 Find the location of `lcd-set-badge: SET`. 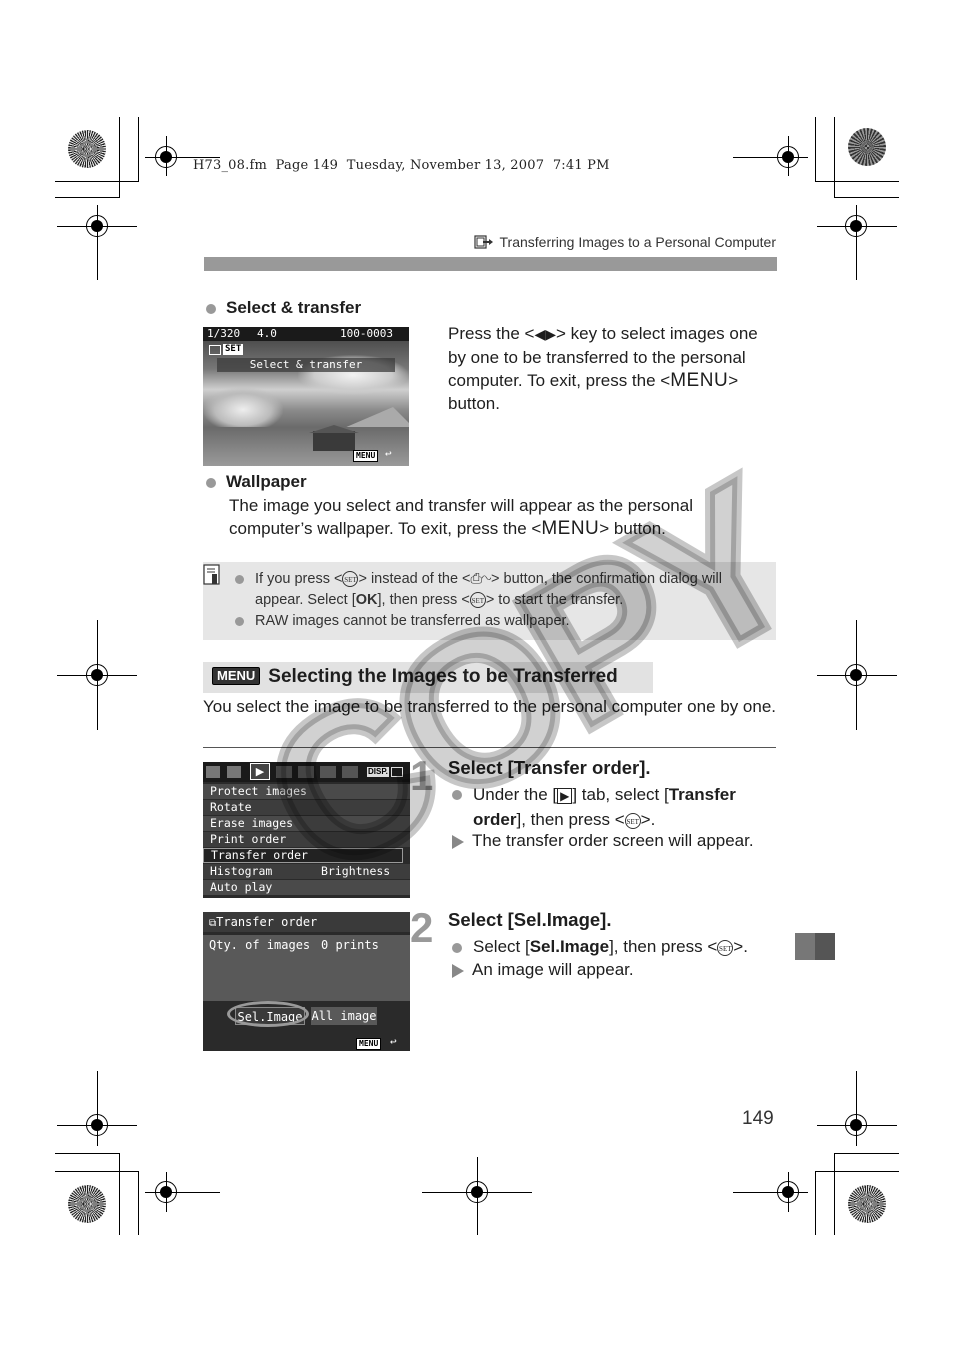

lcd-set-badge: SET is located at coordinates (233, 349).